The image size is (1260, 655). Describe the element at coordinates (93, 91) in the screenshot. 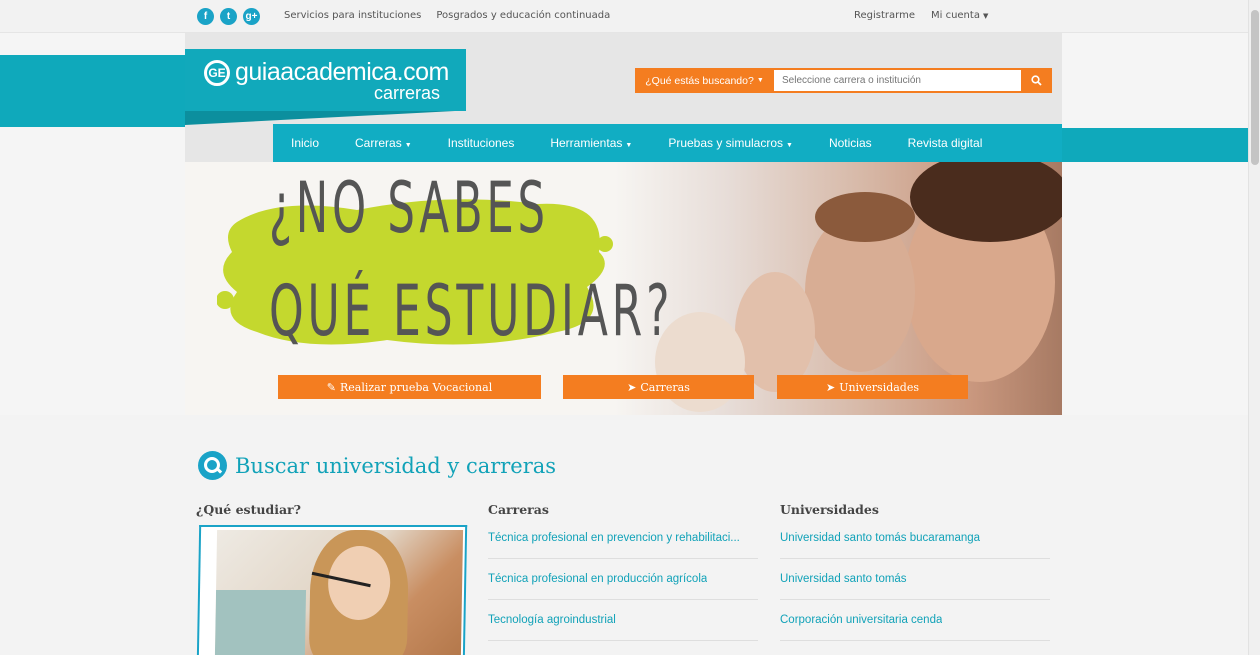

I see `header-band-left` at that location.